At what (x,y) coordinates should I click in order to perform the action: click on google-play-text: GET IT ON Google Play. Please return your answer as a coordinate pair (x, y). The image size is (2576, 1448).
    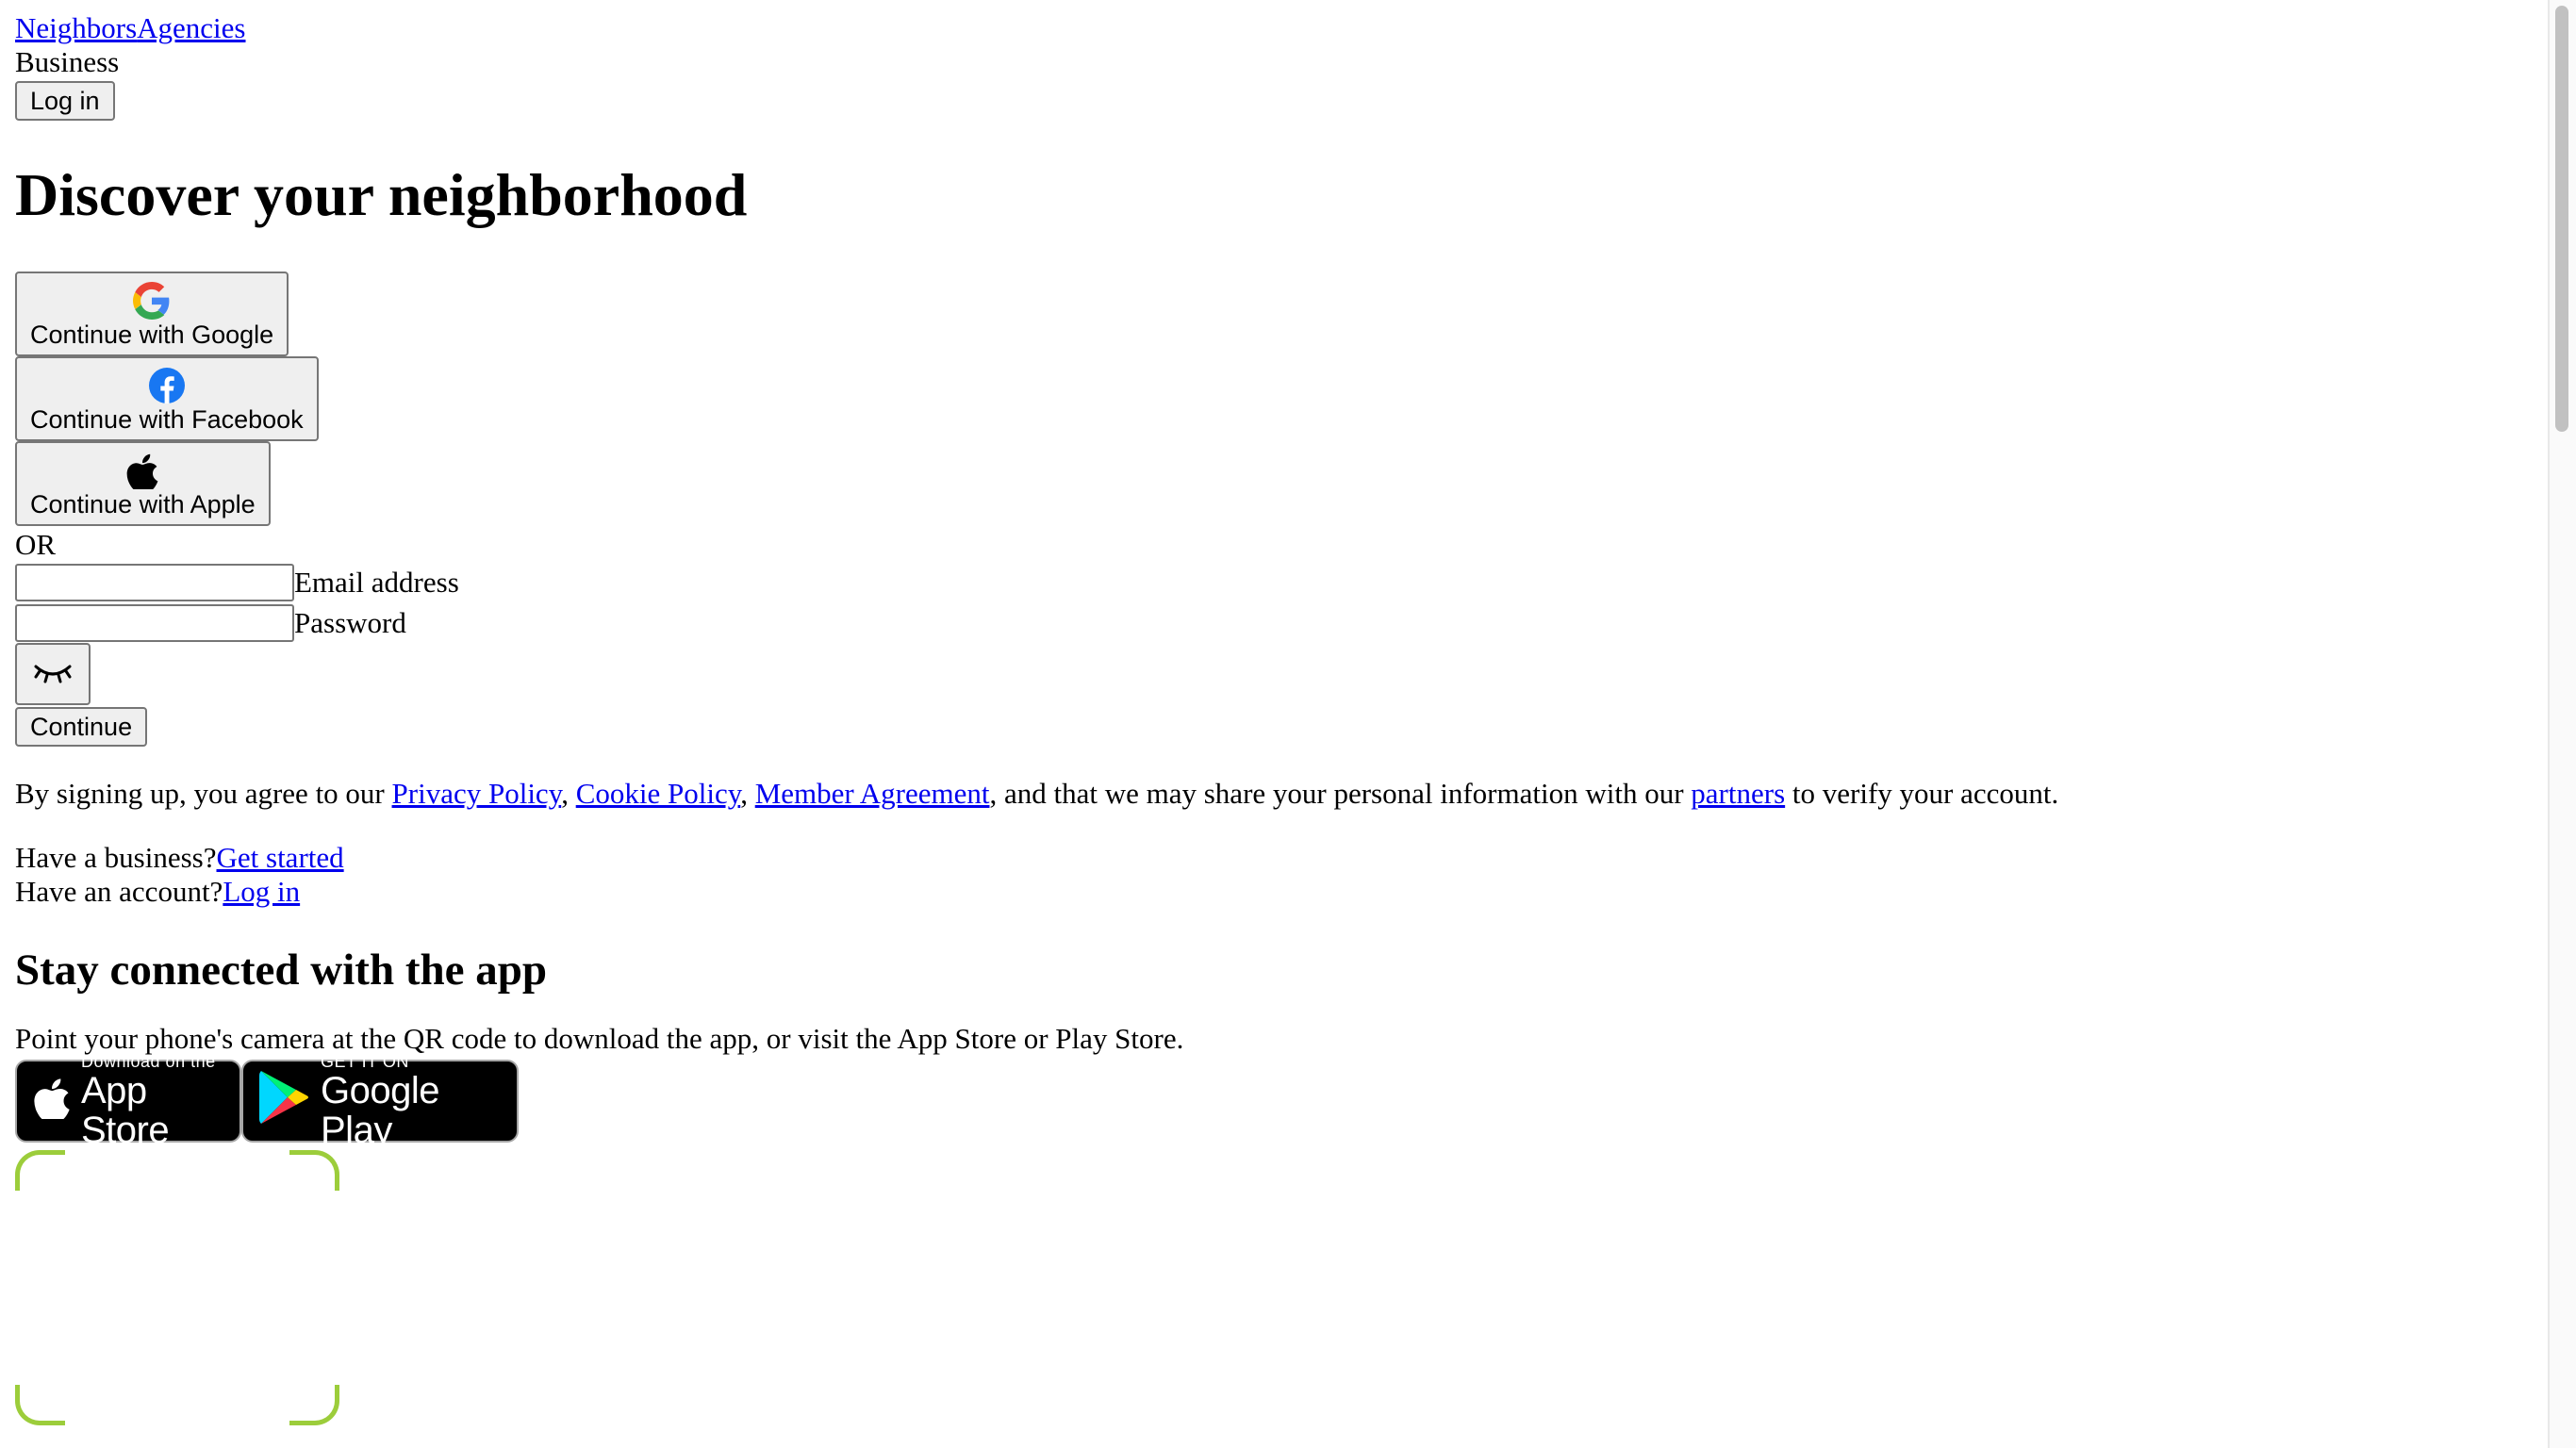
    Looking at the image, I should click on (419, 1101).